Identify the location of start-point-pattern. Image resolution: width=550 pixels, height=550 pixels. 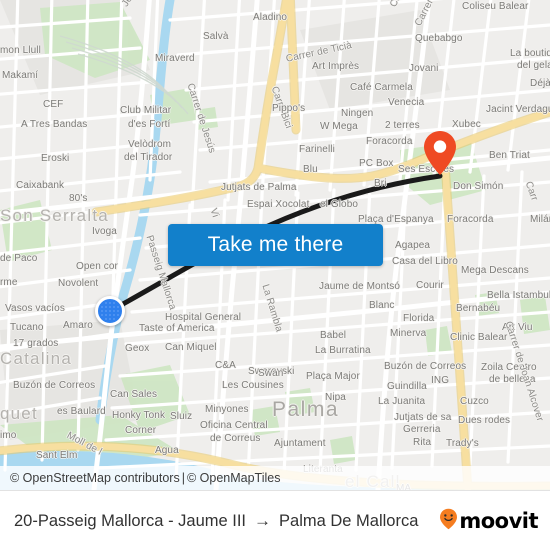
(110, 311).